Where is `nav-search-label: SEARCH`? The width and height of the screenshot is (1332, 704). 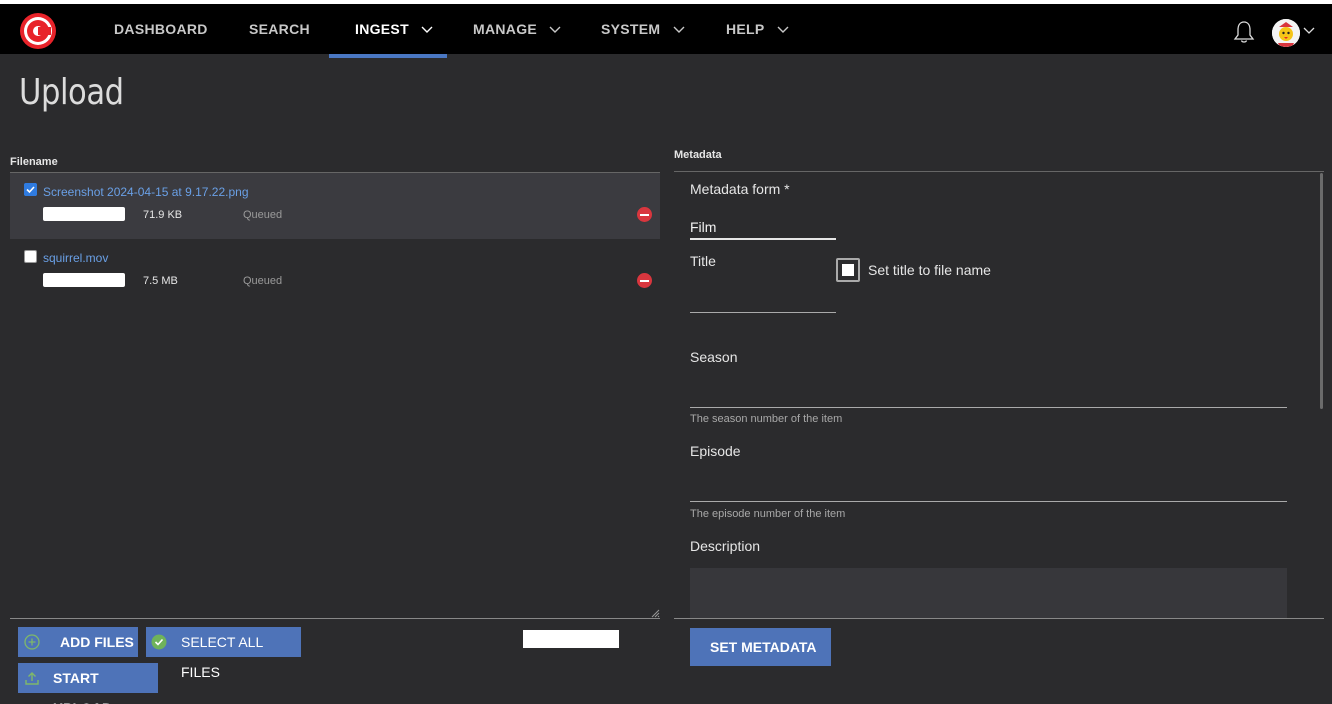
nav-search-label: SEARCH is located at coordinates (279, 29).